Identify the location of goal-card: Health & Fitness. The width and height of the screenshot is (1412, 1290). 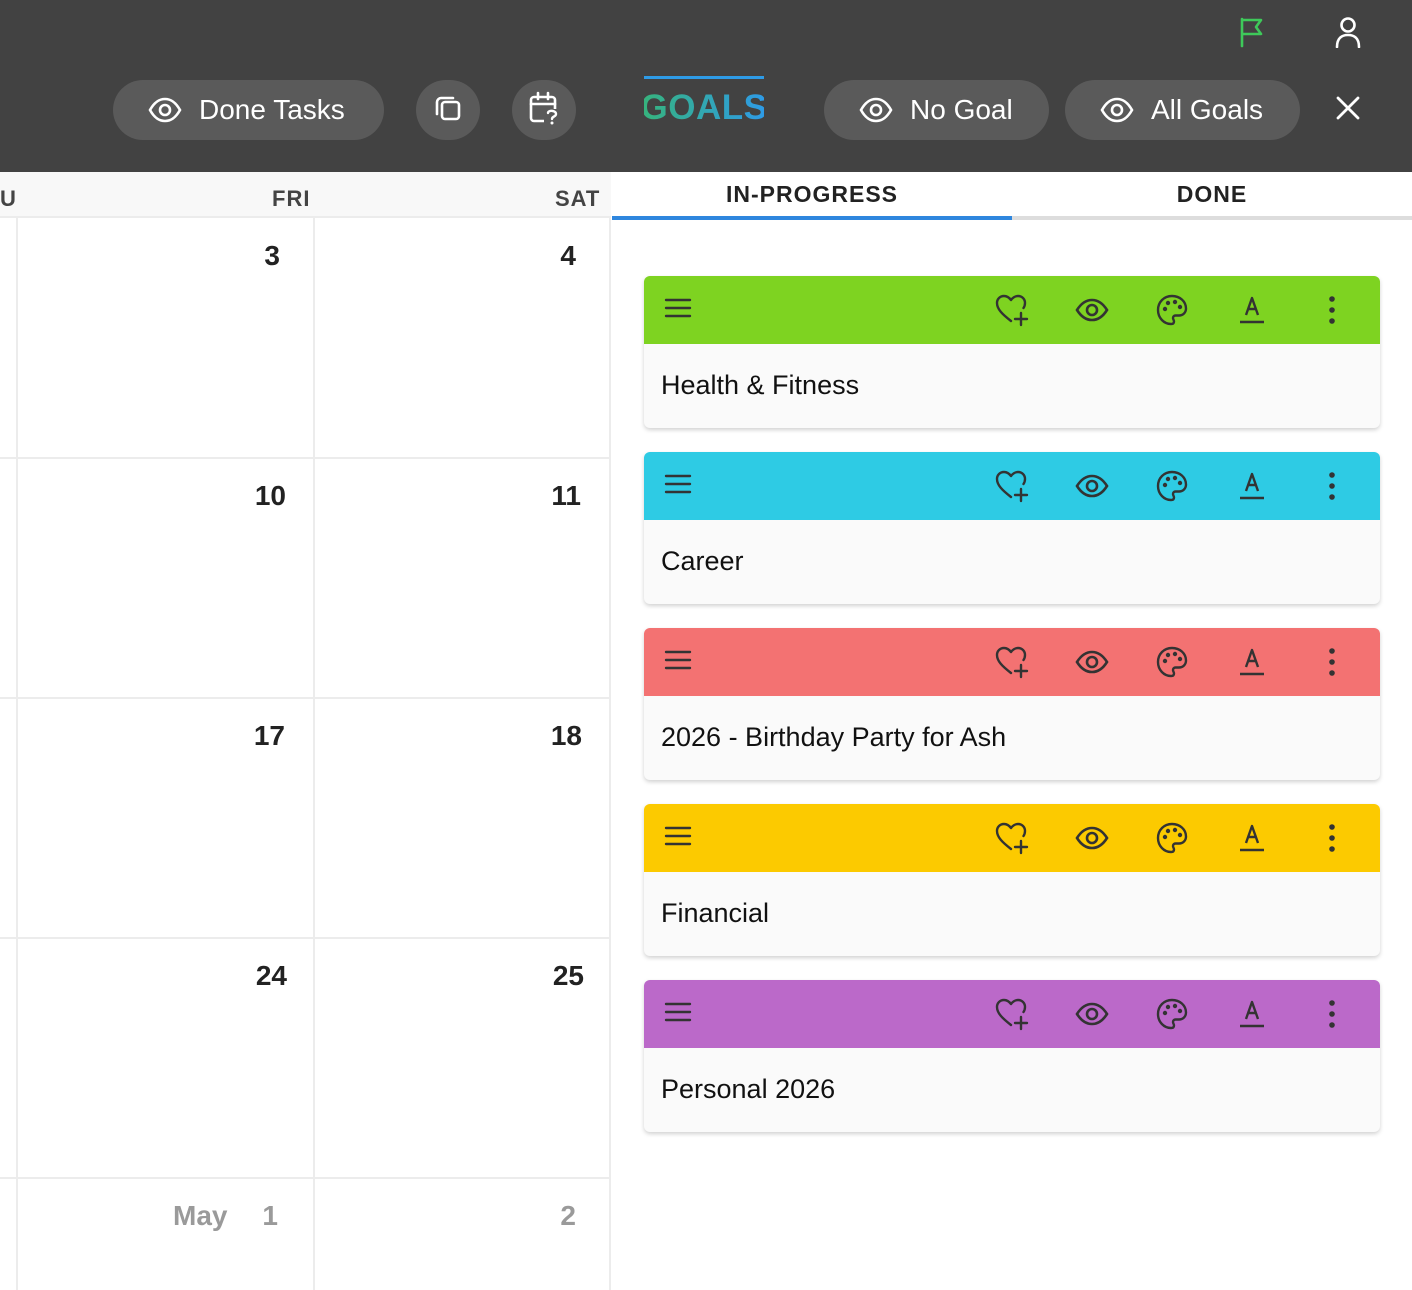
(1012, 352).